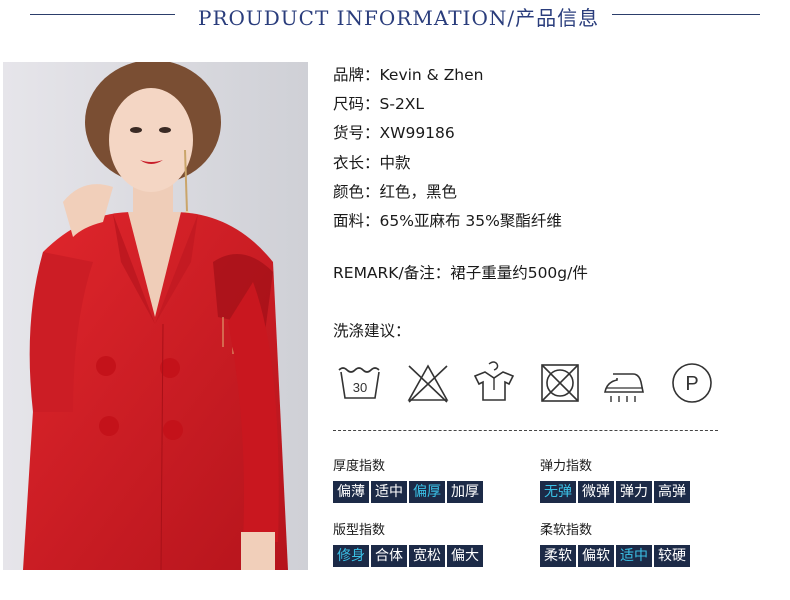  What do you see at coordinates (395, 162) in the screenshot?
I see `length-value: 中款` at bounding box center [395, 162].